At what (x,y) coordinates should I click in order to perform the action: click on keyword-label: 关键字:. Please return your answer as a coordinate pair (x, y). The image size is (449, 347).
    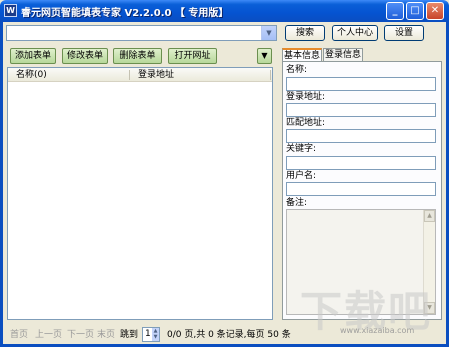
    Looking at the image, I should click on (301, 149).